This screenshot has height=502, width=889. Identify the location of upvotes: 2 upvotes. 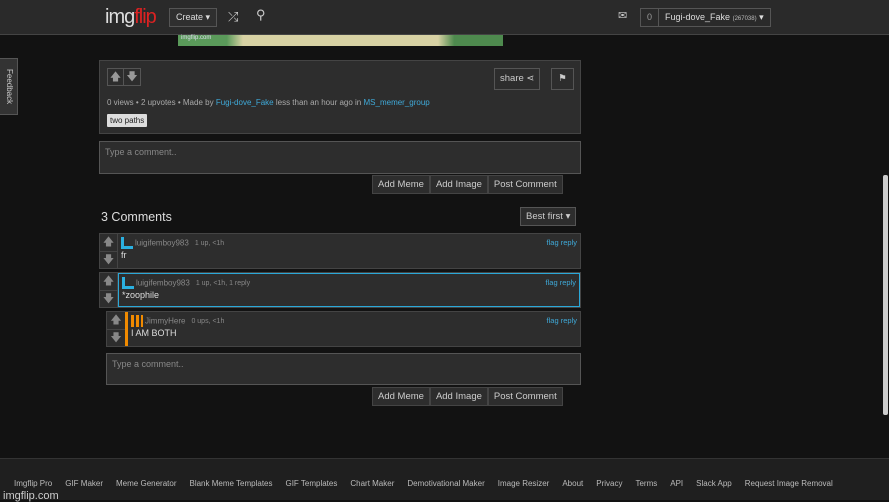
(158, 102).